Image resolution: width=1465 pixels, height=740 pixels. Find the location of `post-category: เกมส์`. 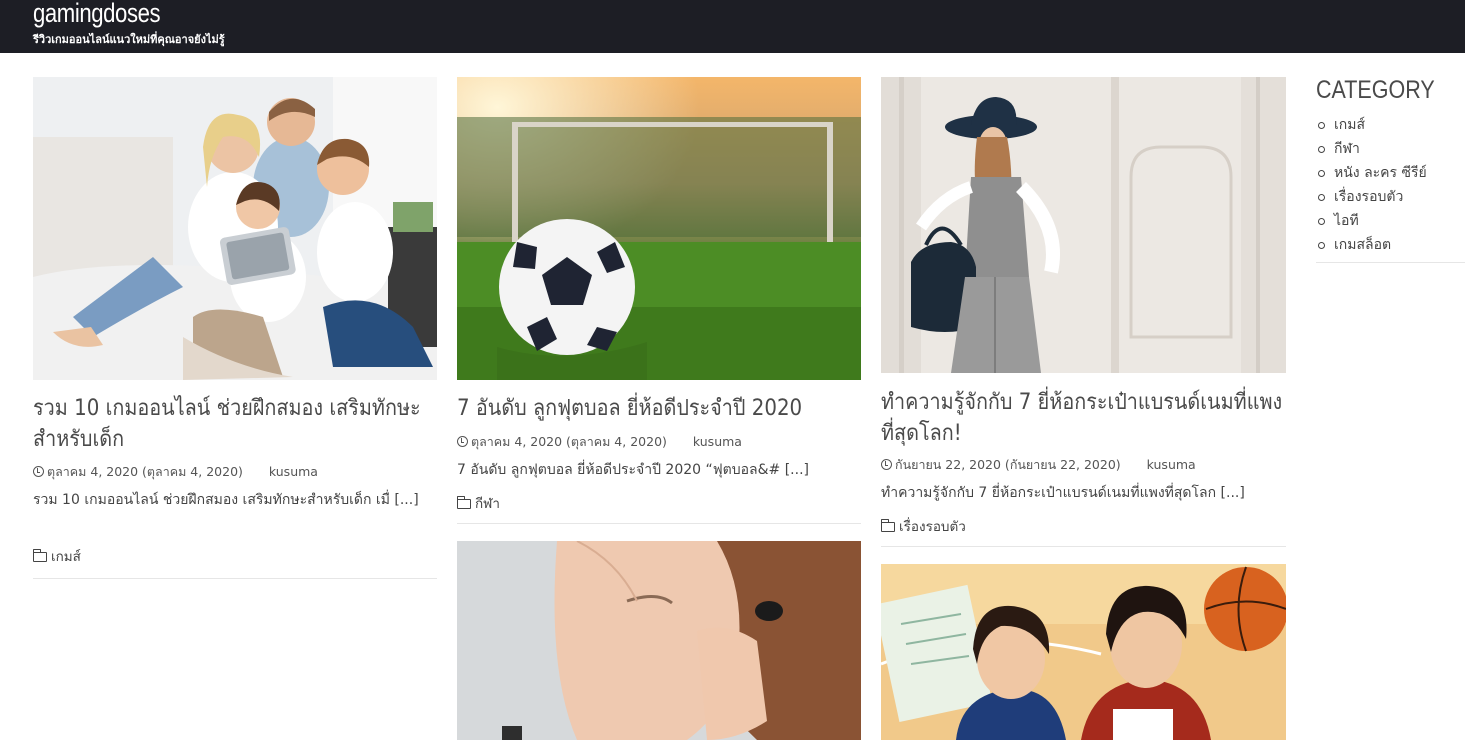

post-category: เกมส์ is located at coordinates (56, 556).